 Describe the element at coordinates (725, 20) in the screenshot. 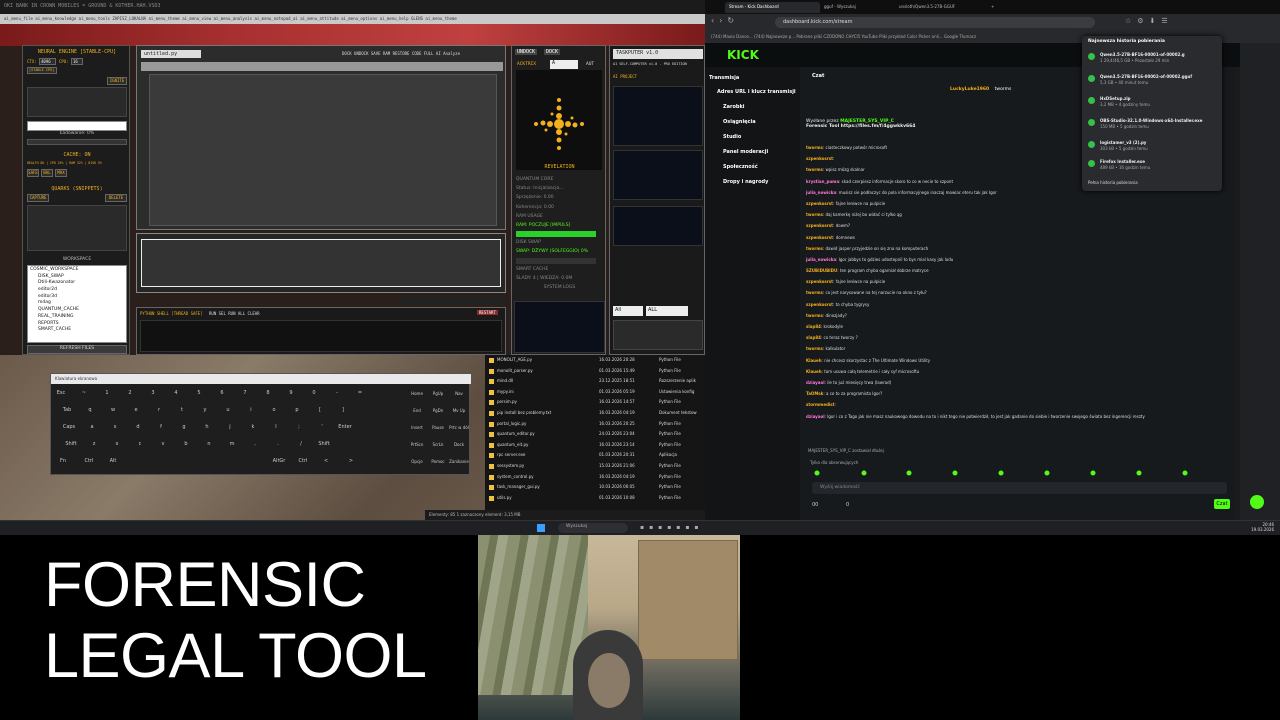

I see `nav-arrows-icon: ‹›↻` at that location.